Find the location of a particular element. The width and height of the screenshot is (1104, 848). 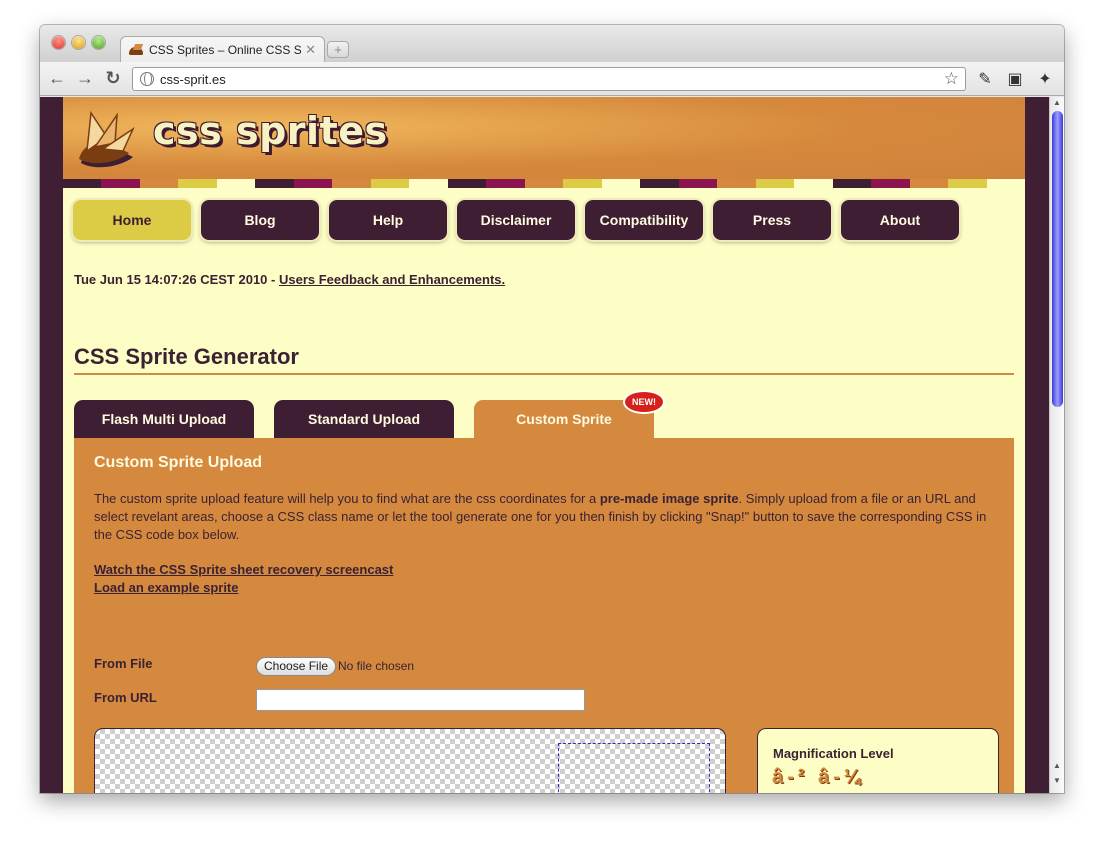

page-title: CSS Sprite Generator is located at coordinates (186, 356).